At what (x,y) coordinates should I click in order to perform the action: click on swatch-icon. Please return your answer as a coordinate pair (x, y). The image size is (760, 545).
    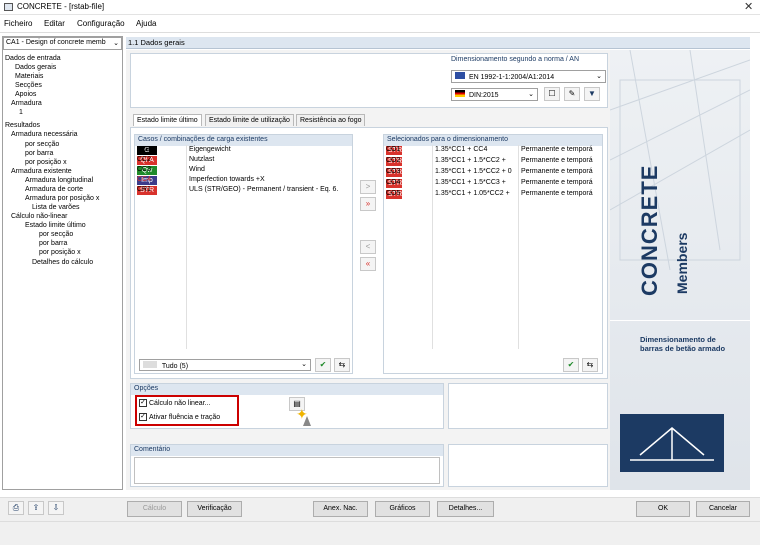
    Looking at the image, I should click on (150, 364).